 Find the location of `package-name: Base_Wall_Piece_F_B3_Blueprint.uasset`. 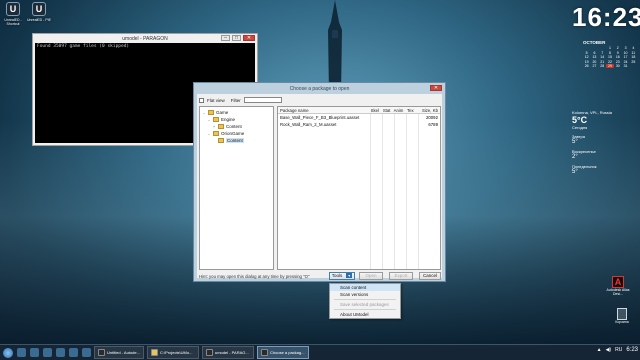

package-name: Base_Wall_Piece_F_B3_Blueprint.uasset is located at coordinates (320, 117).